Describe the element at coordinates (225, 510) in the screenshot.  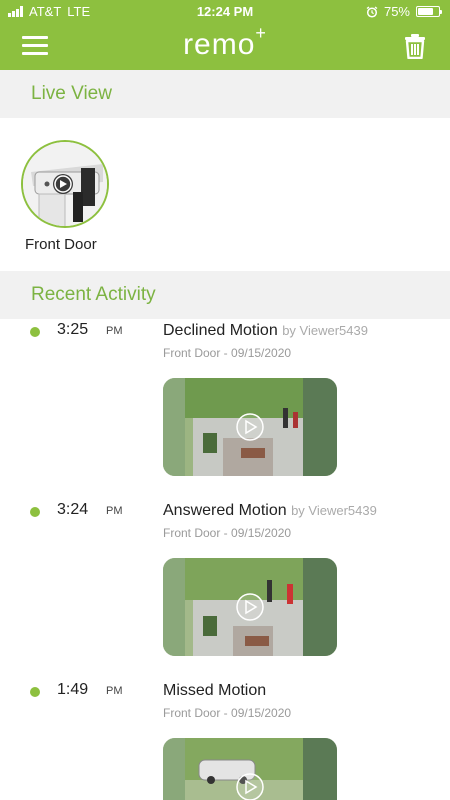
I see `activity-title: Answered Motion` at that location.